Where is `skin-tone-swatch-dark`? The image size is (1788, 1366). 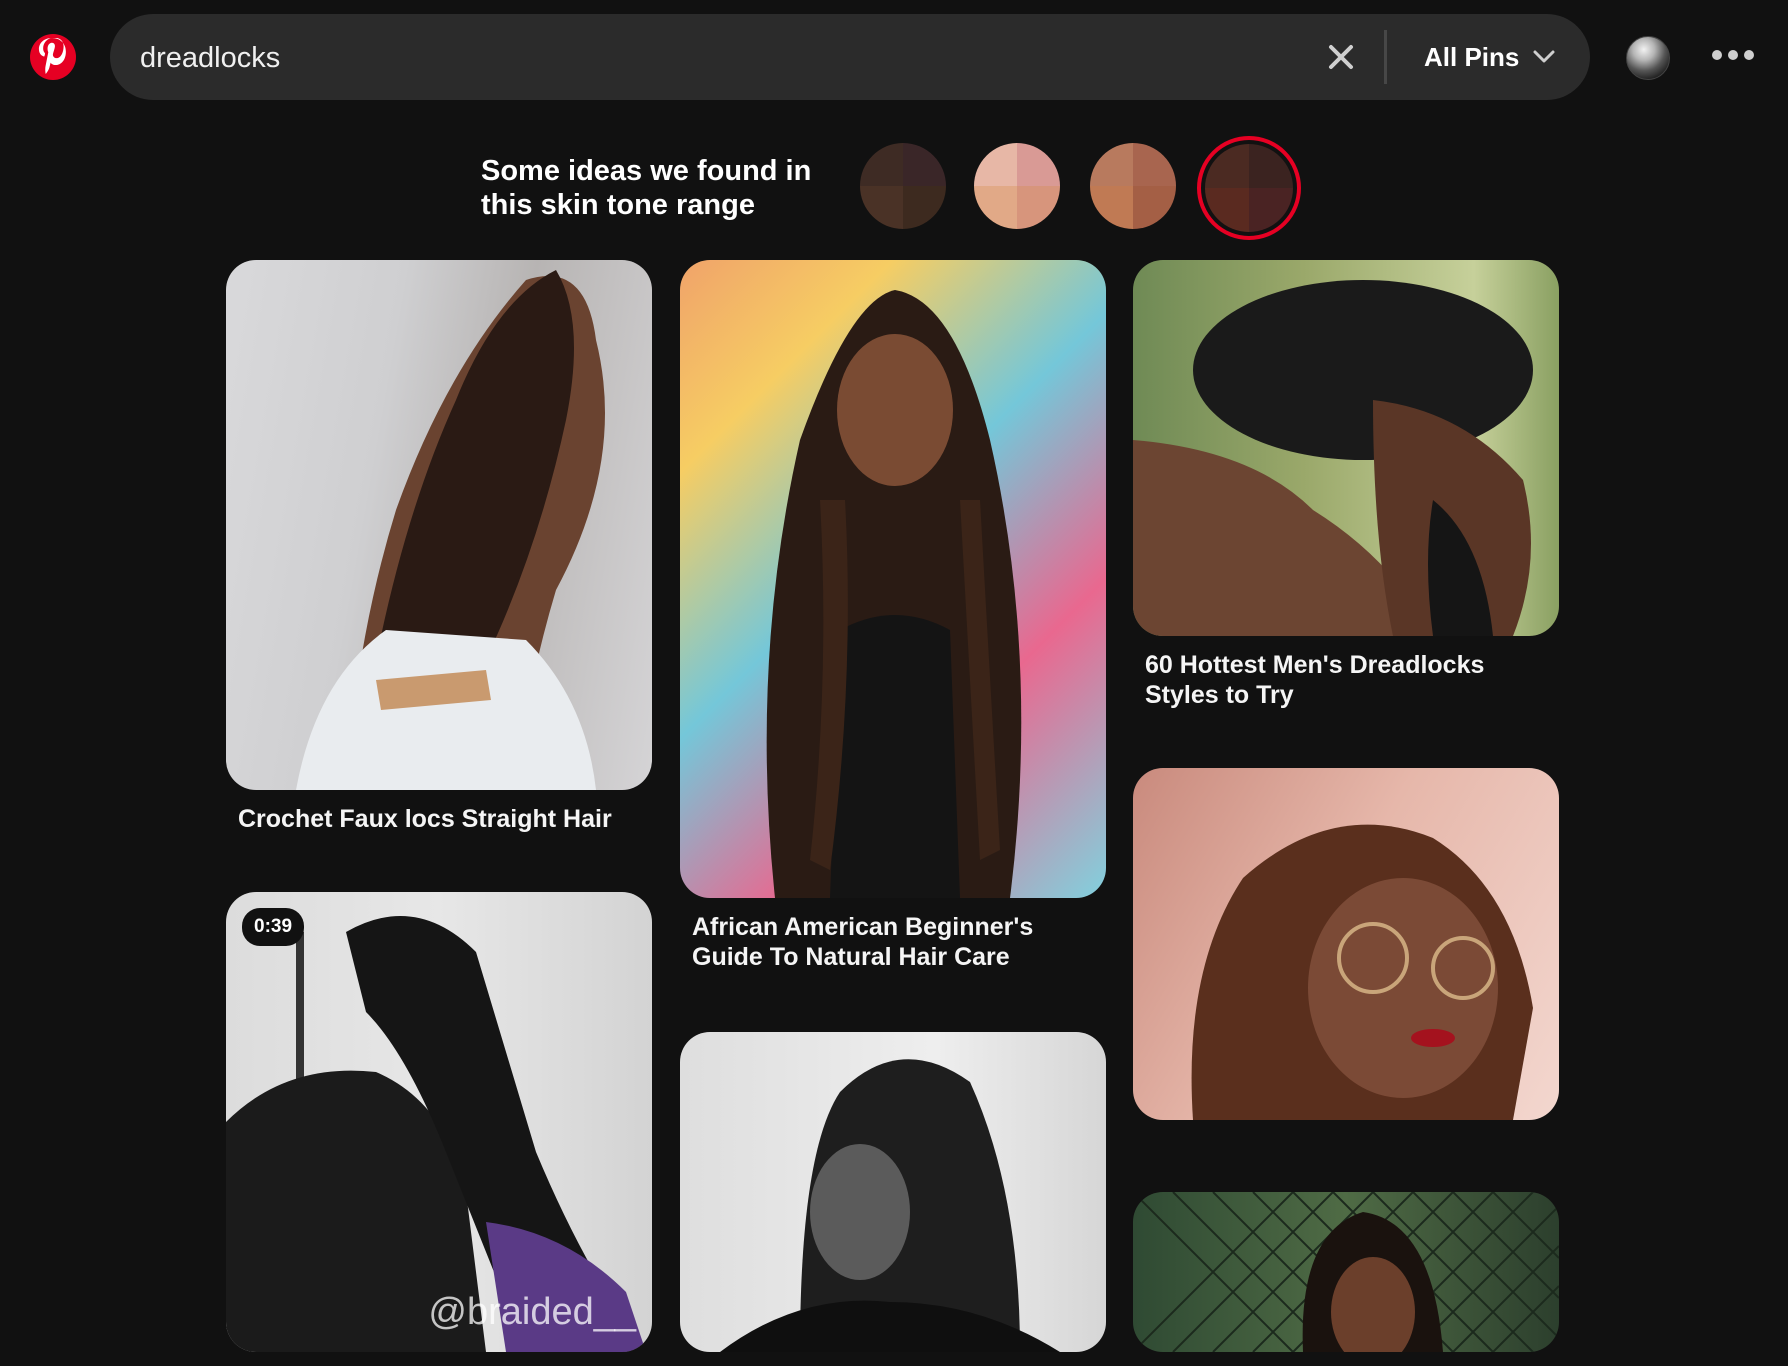
skin-tone-swatch-dark is located at coordinates (1249, 188).